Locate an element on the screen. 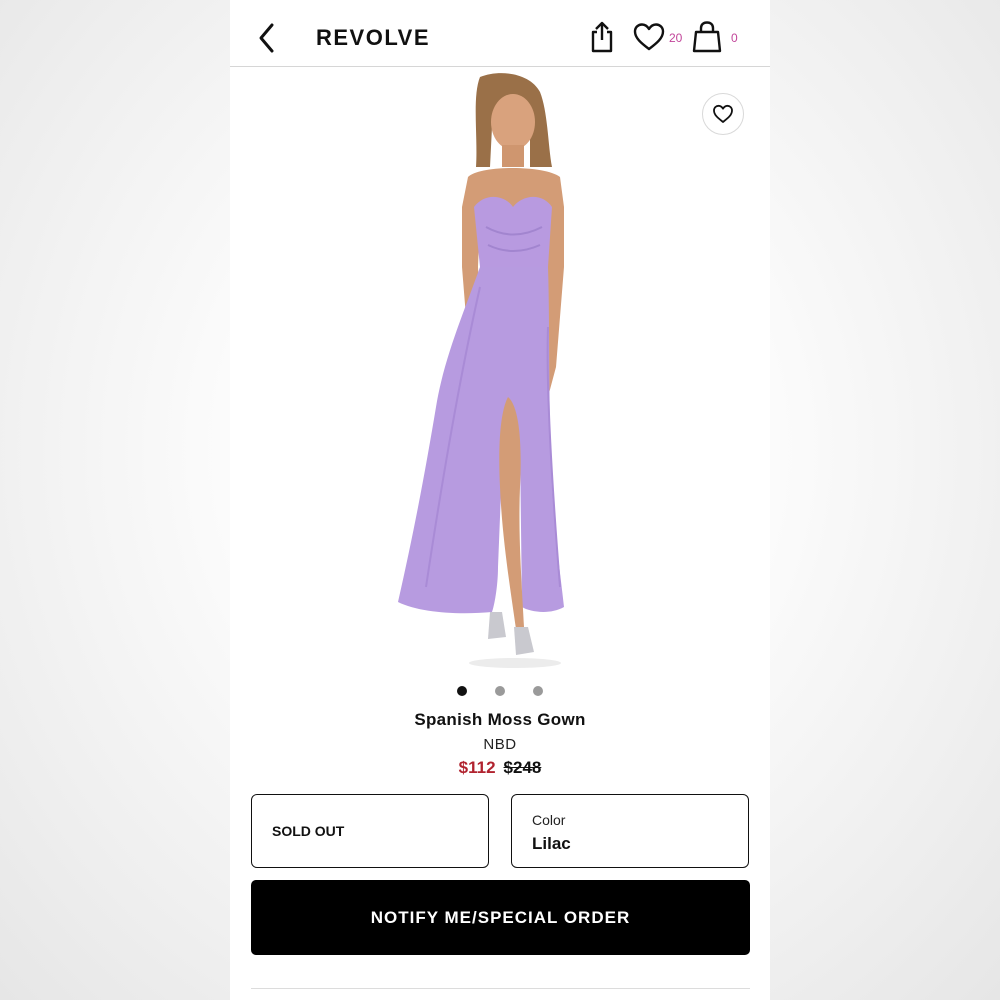 The height and width of the screenshot is (1000, 1000). original-price: $248 is located at coordinates (522, 767).